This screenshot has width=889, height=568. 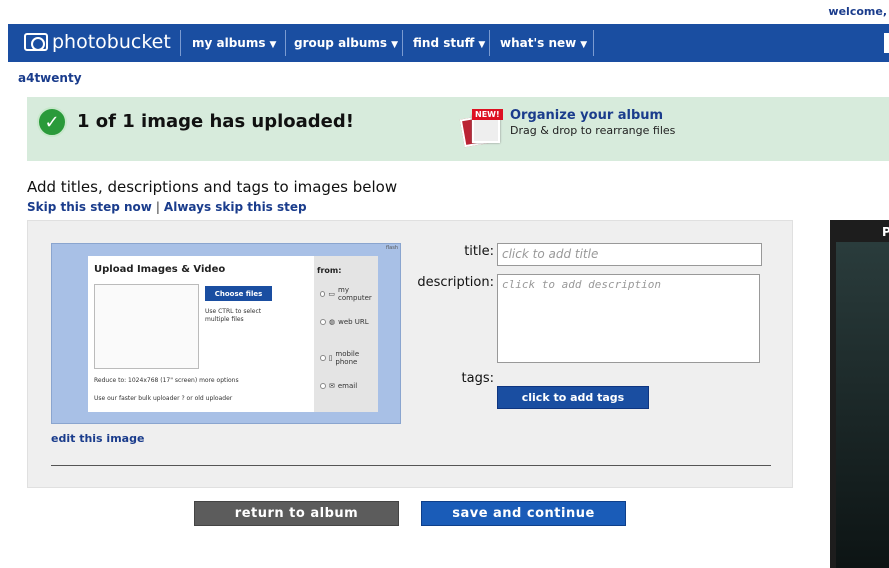 What do you see at coordinates (146, 326) in the screenshot?
I see `thumbnail-file-box` at bounding box center [146, 326].